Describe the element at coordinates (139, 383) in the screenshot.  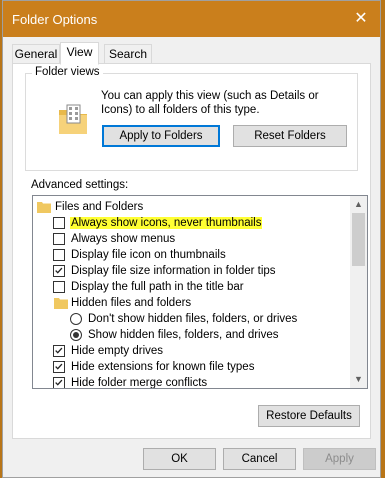
I see `list-item-label: Hide folder merge conflicts` at that location.